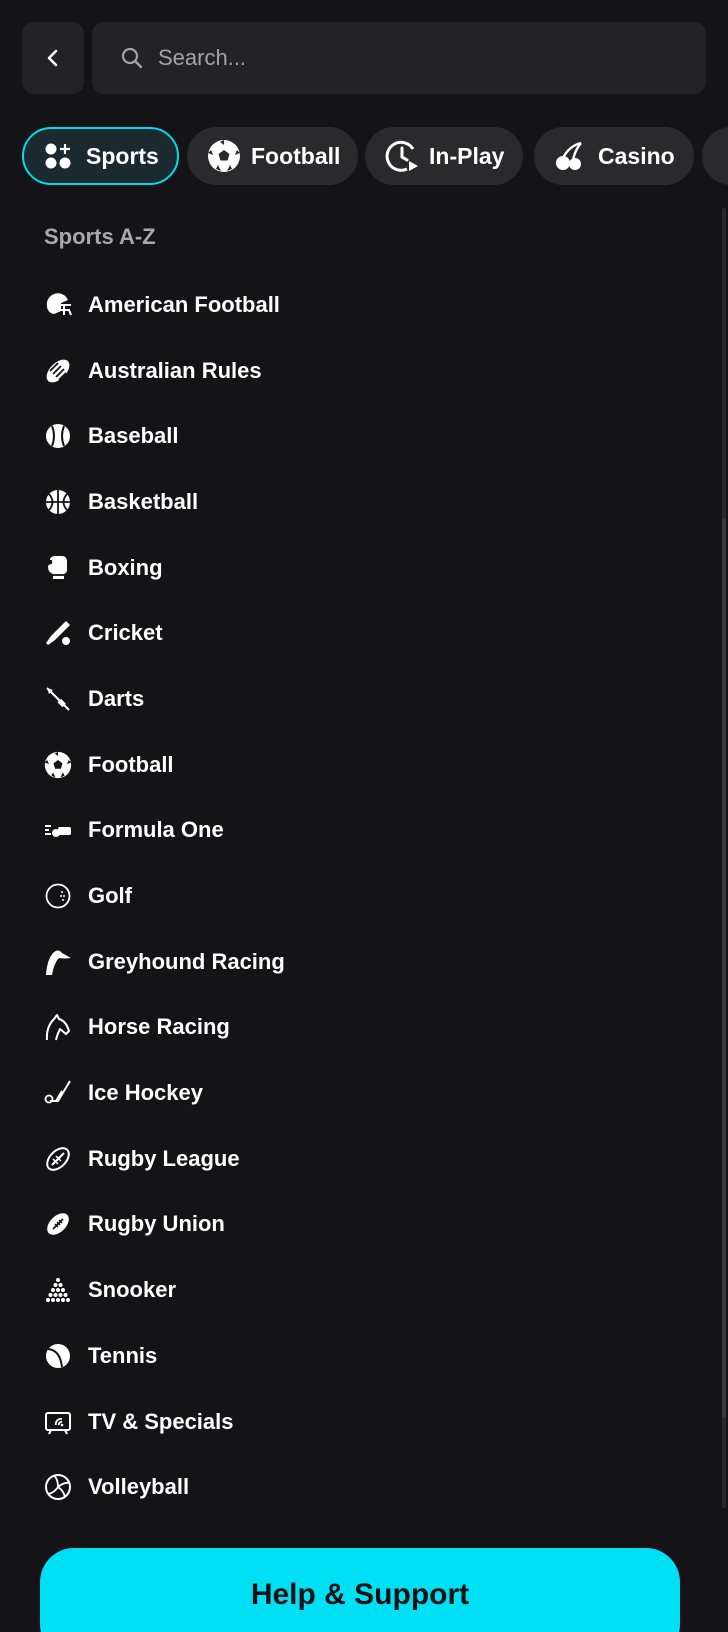  What do you see at coordinates (110, 896) in the screenshot?
I see `sport-label: Golf` at bounding box center [110, 896].